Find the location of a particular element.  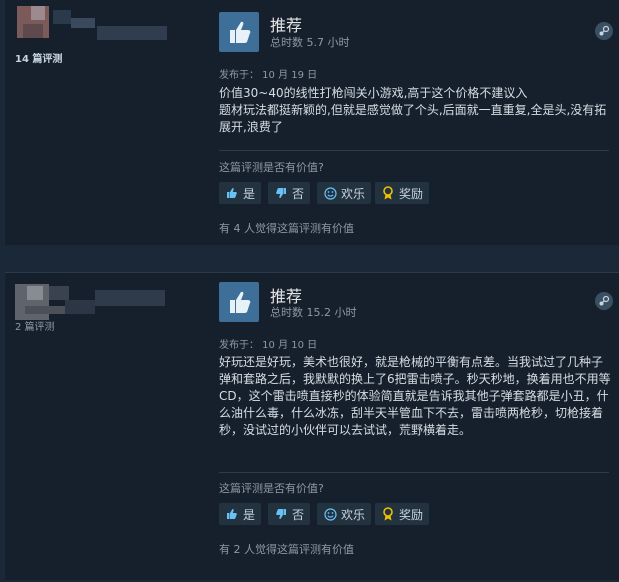

hours-played: 总时数 5.7 小时 is located at coordinates (310, 42).